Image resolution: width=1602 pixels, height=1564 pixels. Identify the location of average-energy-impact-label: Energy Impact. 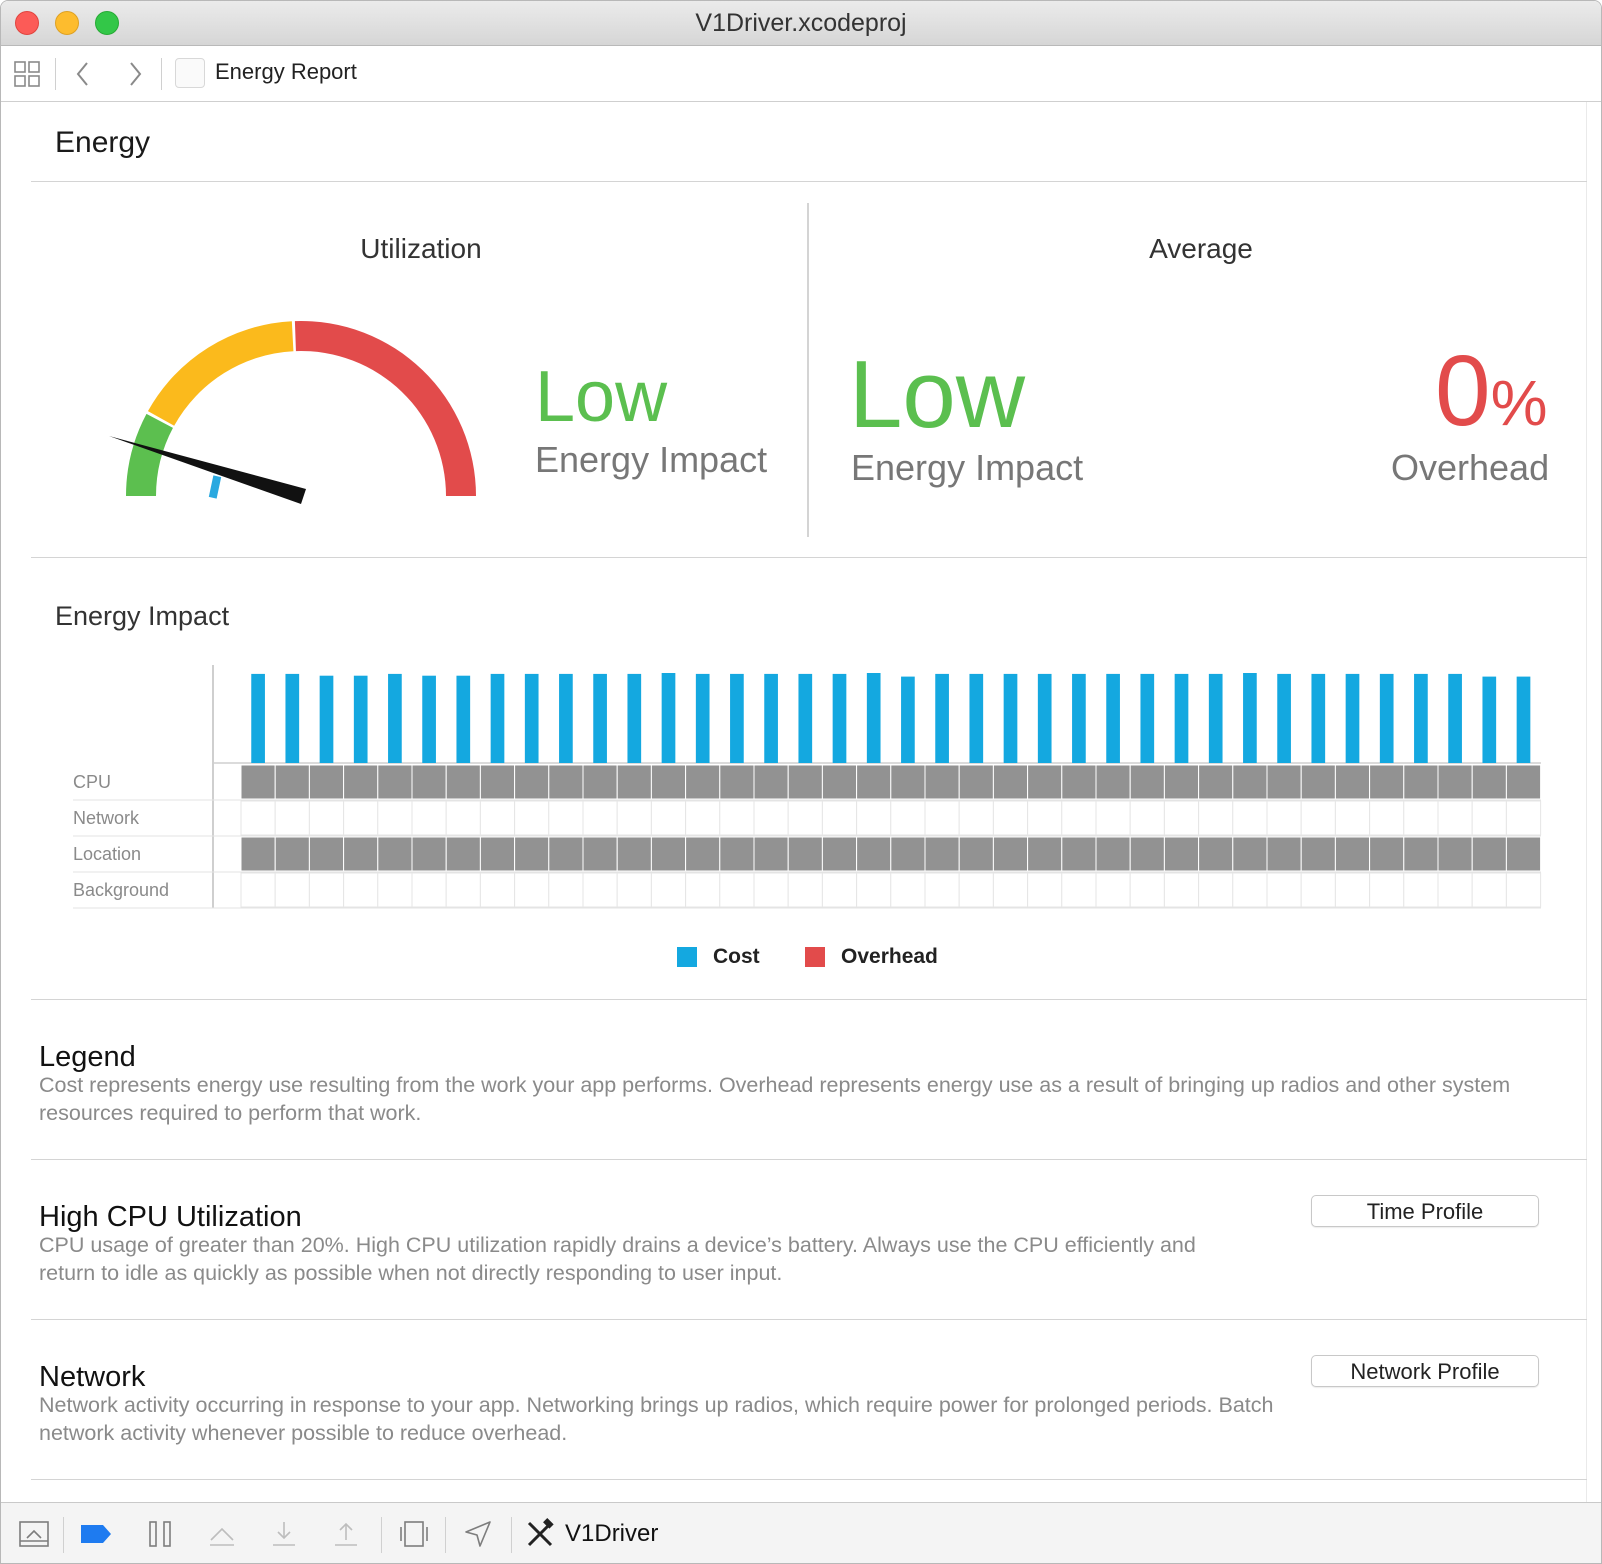
(967, 467).